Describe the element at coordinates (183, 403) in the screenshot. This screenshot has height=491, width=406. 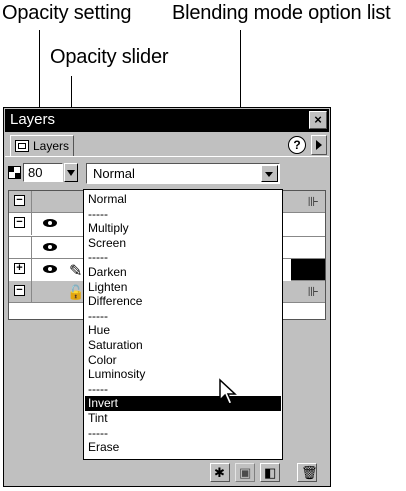
I see `blend-option-invert: Invert` at that location.